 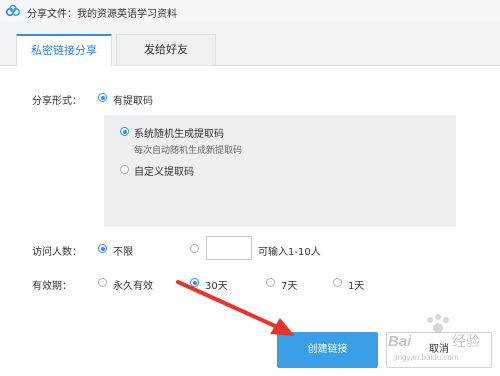 I want to click on title-bar: 分享文件：我的资源英语学习资料, so click(x=250, y=11).